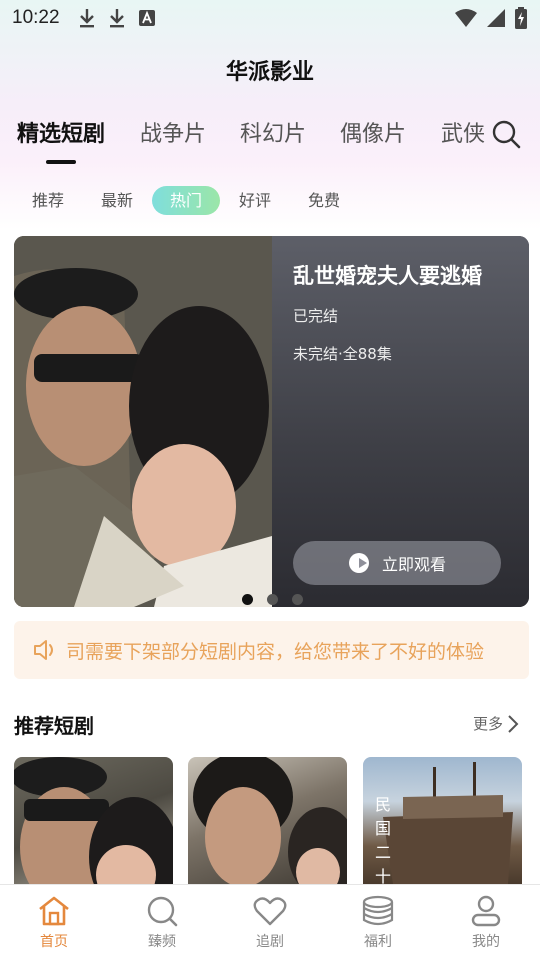 This screenshot has width=540, height=960. Describe the element at coordinates (54, 911) in the screenshot. I see `home-icon` at that location.